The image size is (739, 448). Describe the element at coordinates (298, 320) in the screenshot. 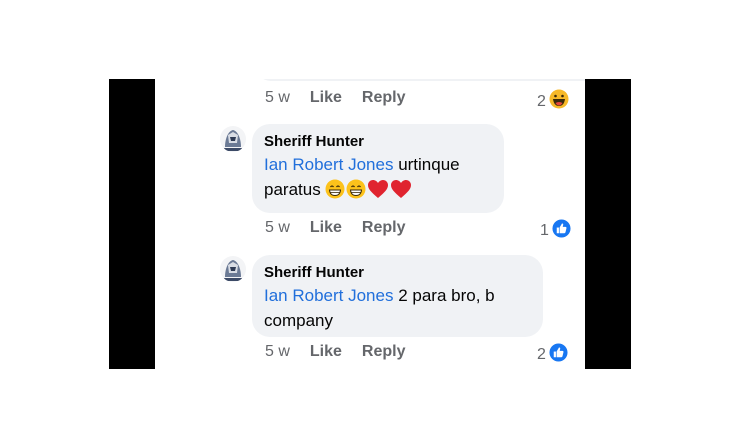

I see `comment-text-line2: company` at that location.